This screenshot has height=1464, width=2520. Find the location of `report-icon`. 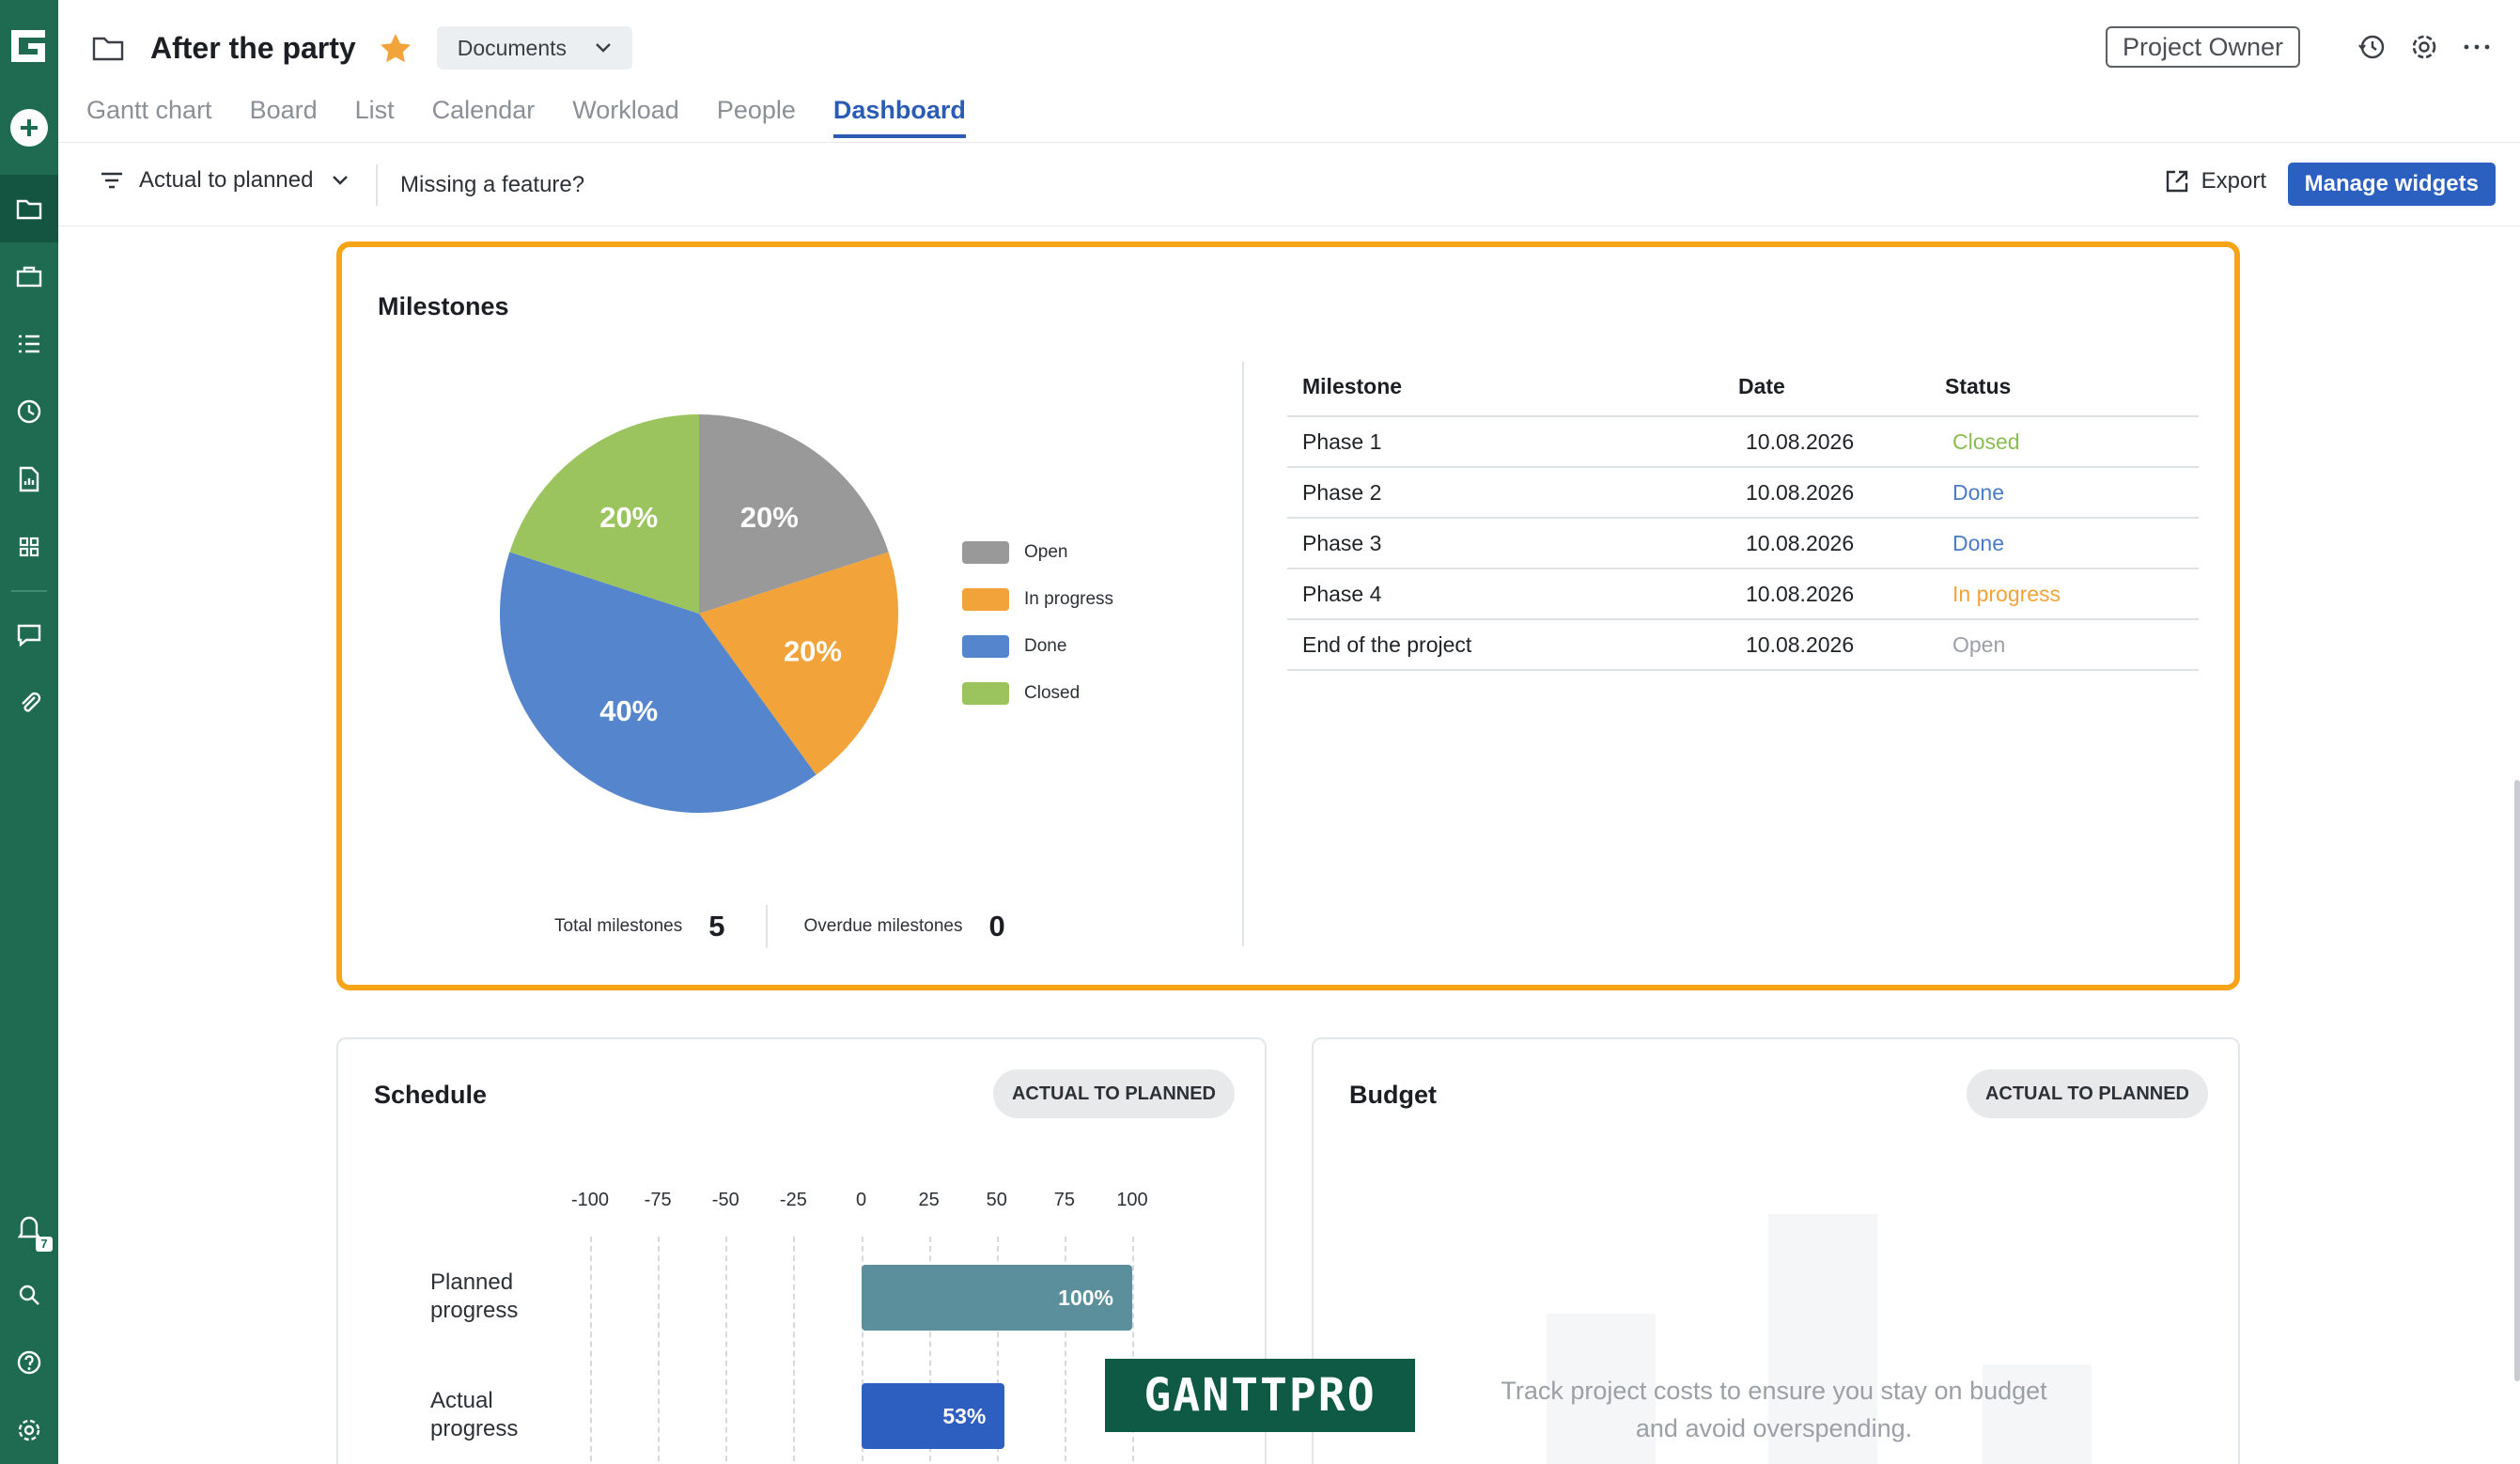

report-icon is located at coordinates (29, 479).